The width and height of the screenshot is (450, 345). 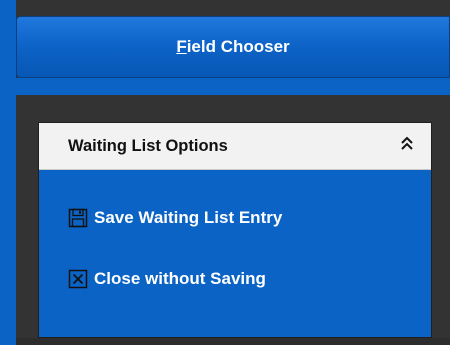 I want to click on close-without-saving-button: Close without Saving, so click(x=249, y=279).